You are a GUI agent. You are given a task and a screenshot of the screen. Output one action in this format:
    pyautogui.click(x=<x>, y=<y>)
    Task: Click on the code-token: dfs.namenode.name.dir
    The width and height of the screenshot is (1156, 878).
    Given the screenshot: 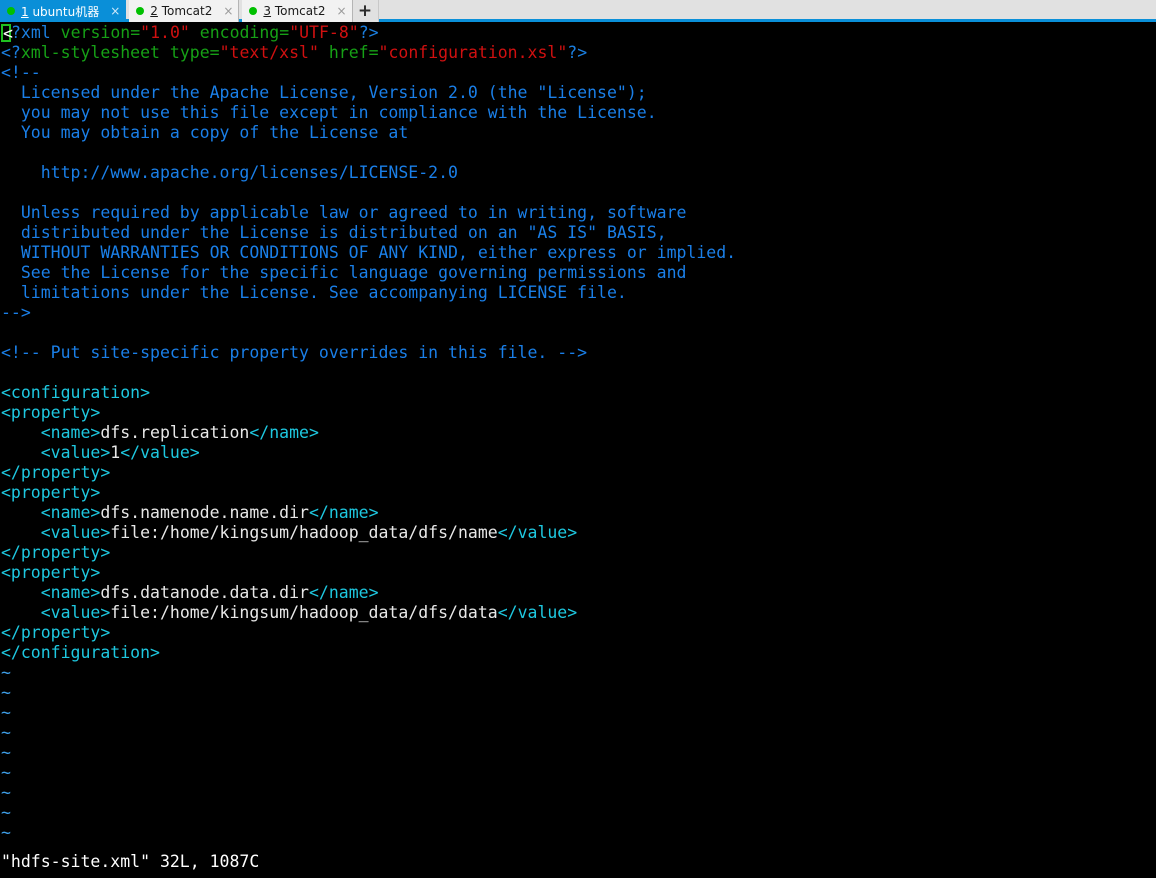 What is the action you would take?
    pyautogui.click(x=204, y=512)
    